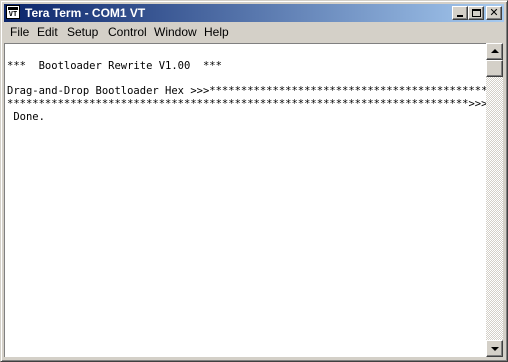 The image size is (508, 362). I want to click on menu-file: File, so click(19, 32).